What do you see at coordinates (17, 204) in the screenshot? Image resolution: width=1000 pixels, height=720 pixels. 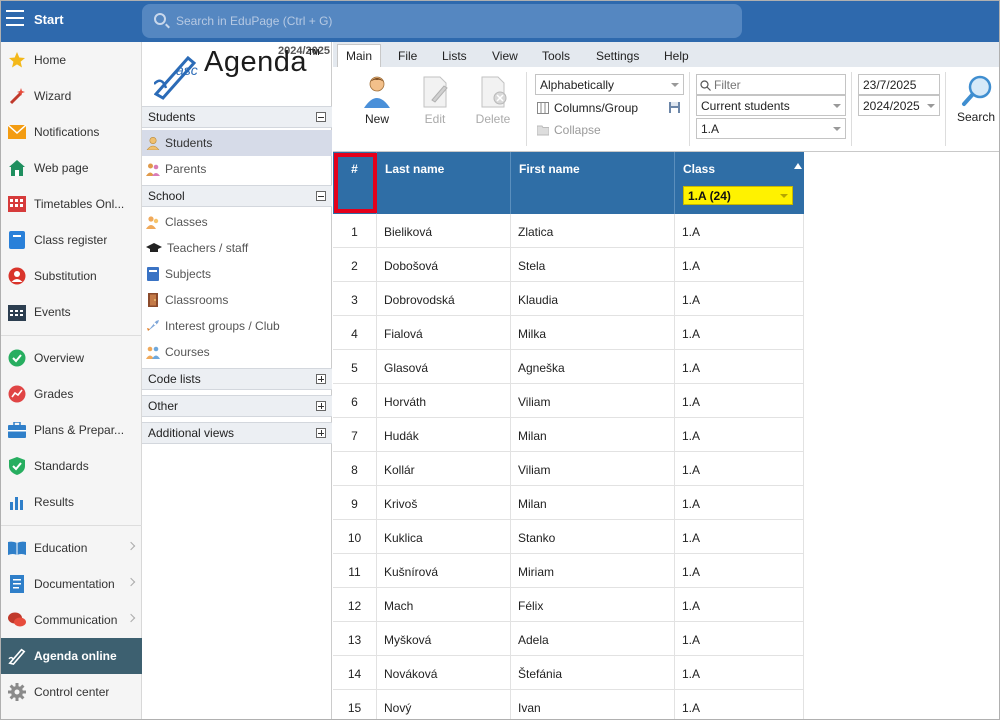 I see `timetable-grid-icon` at bounding box center [17, 204].